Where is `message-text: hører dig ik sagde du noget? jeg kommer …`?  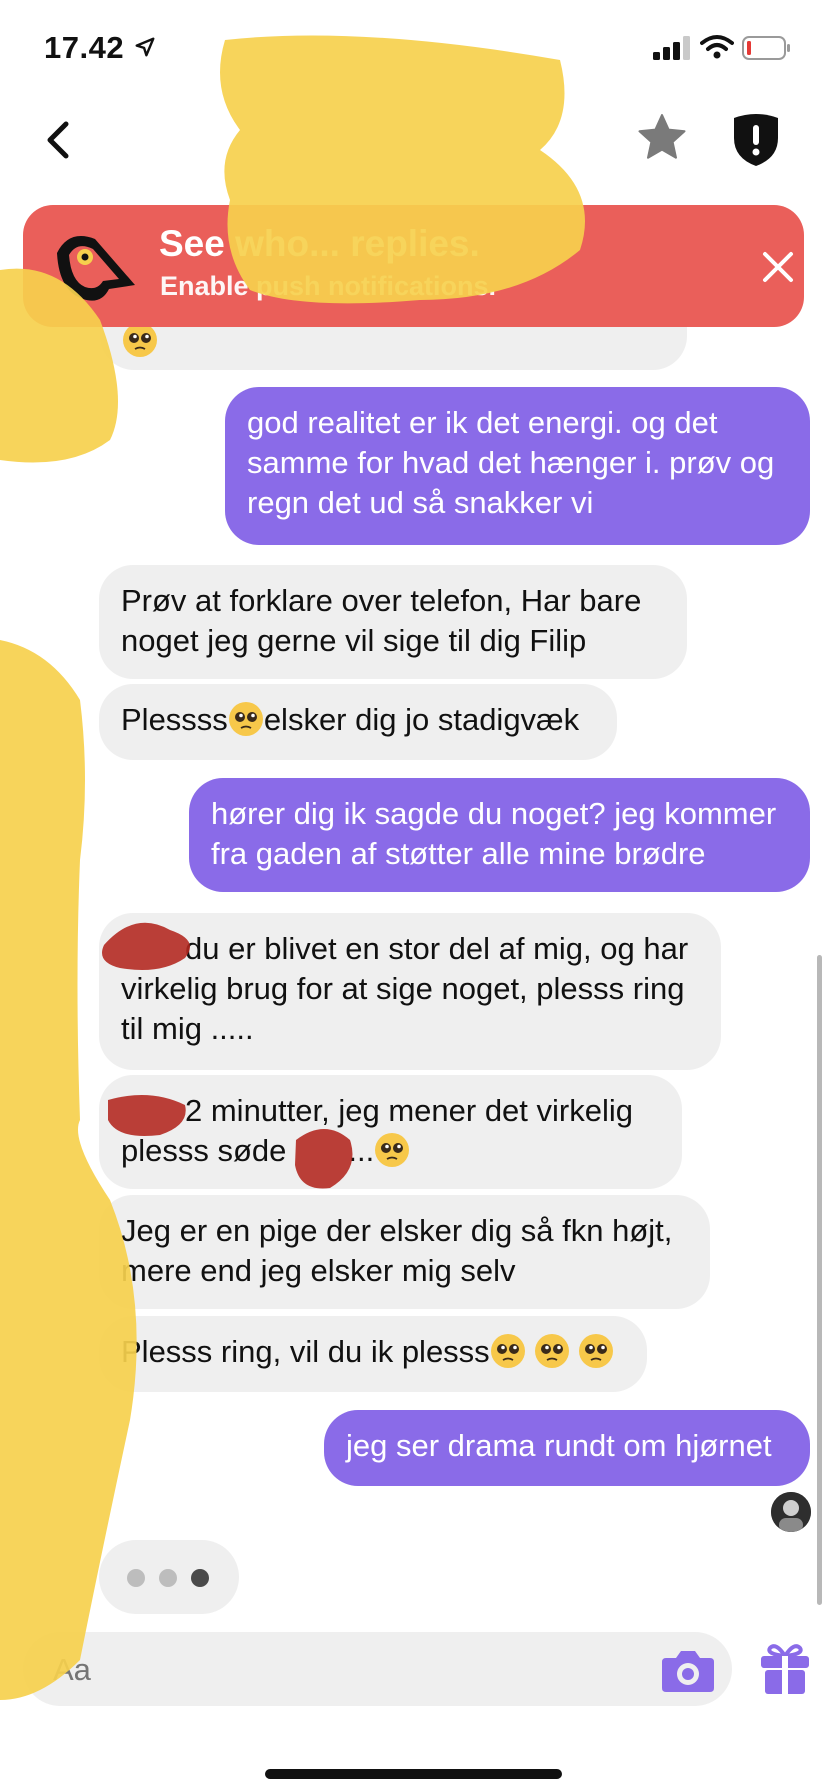
message-text: hører dig ik sagde du noget? jeg kommer … is located at coordinates (494, 833).